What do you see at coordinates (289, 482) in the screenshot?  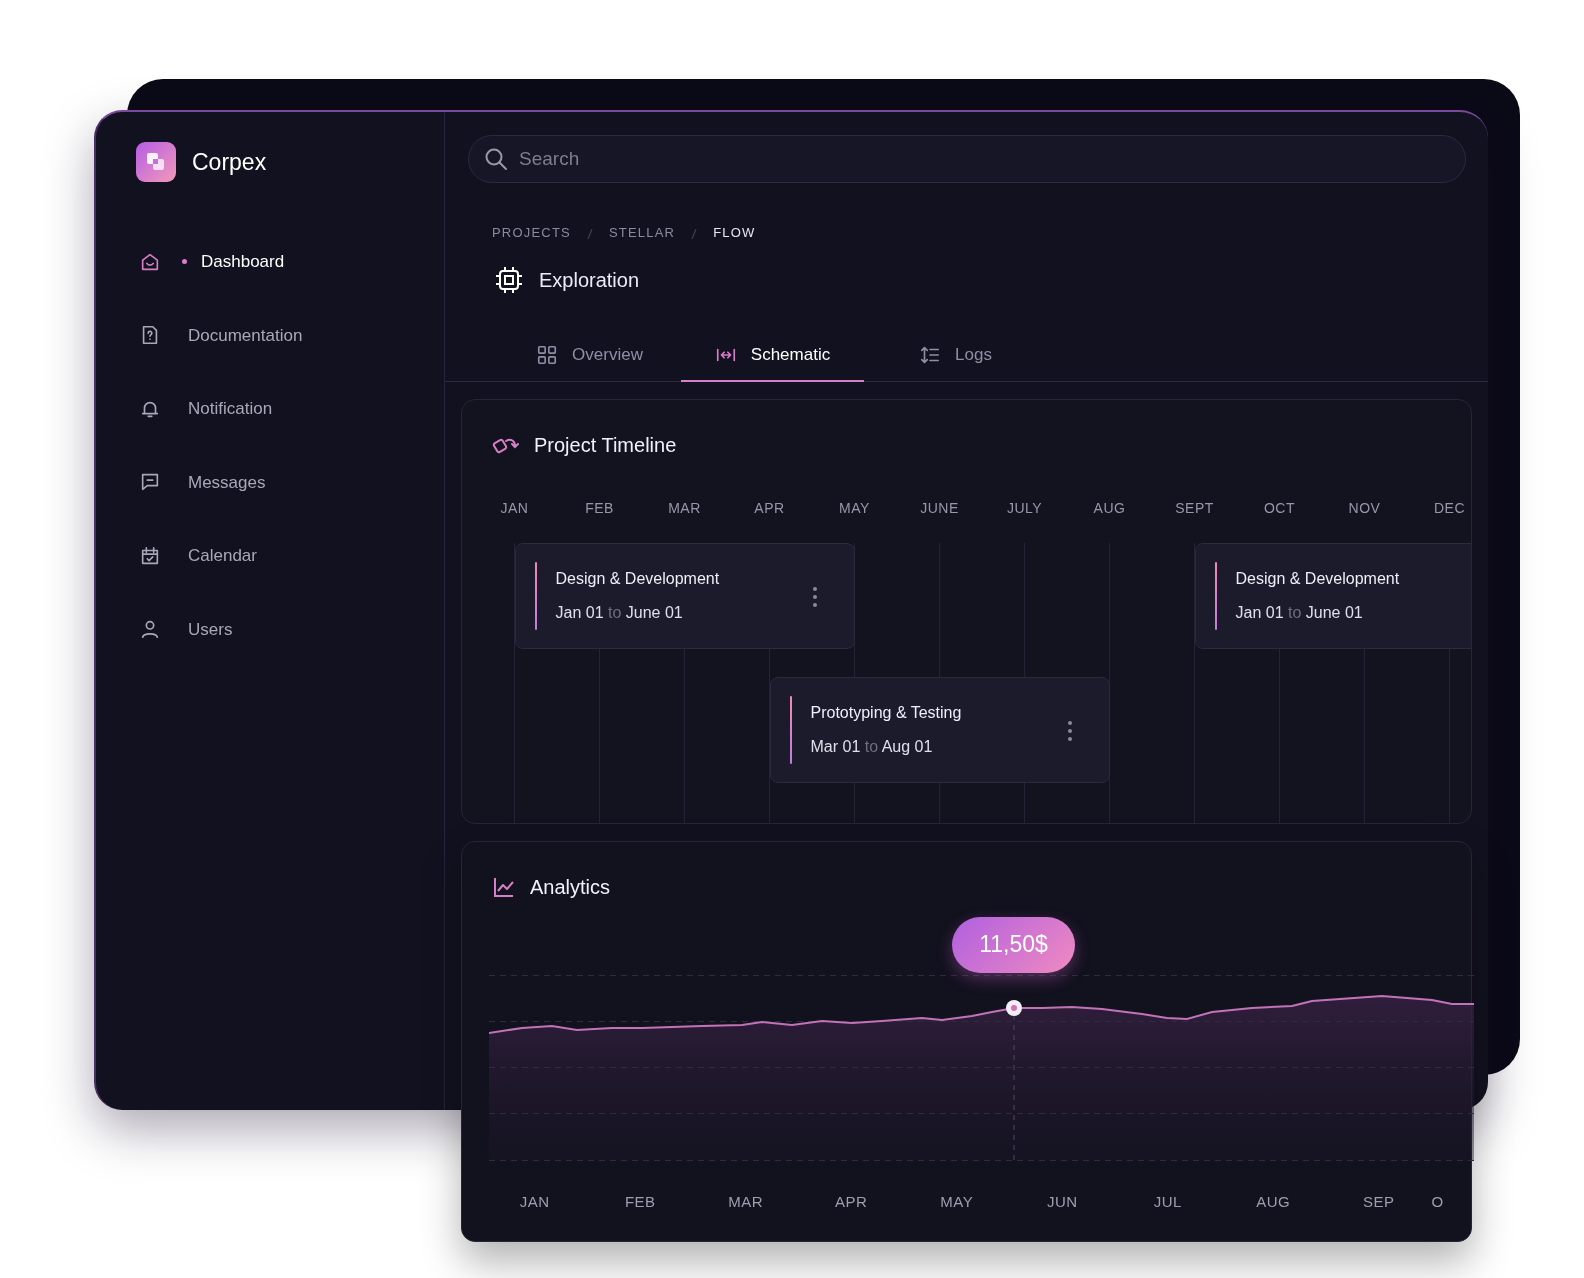 I see `sidebar-item: Messages` at bounding box center [289, 482].